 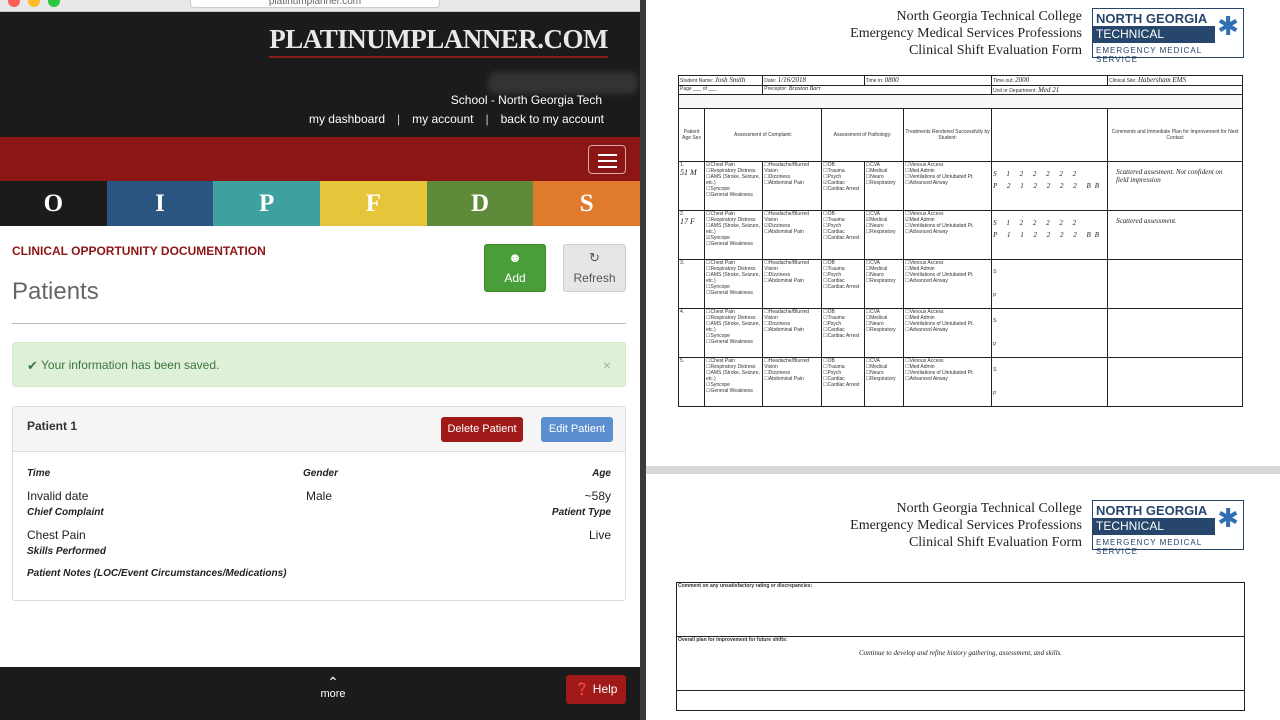 I want to click on patient-type-label: Patient Type, so click(x=581, y=512).